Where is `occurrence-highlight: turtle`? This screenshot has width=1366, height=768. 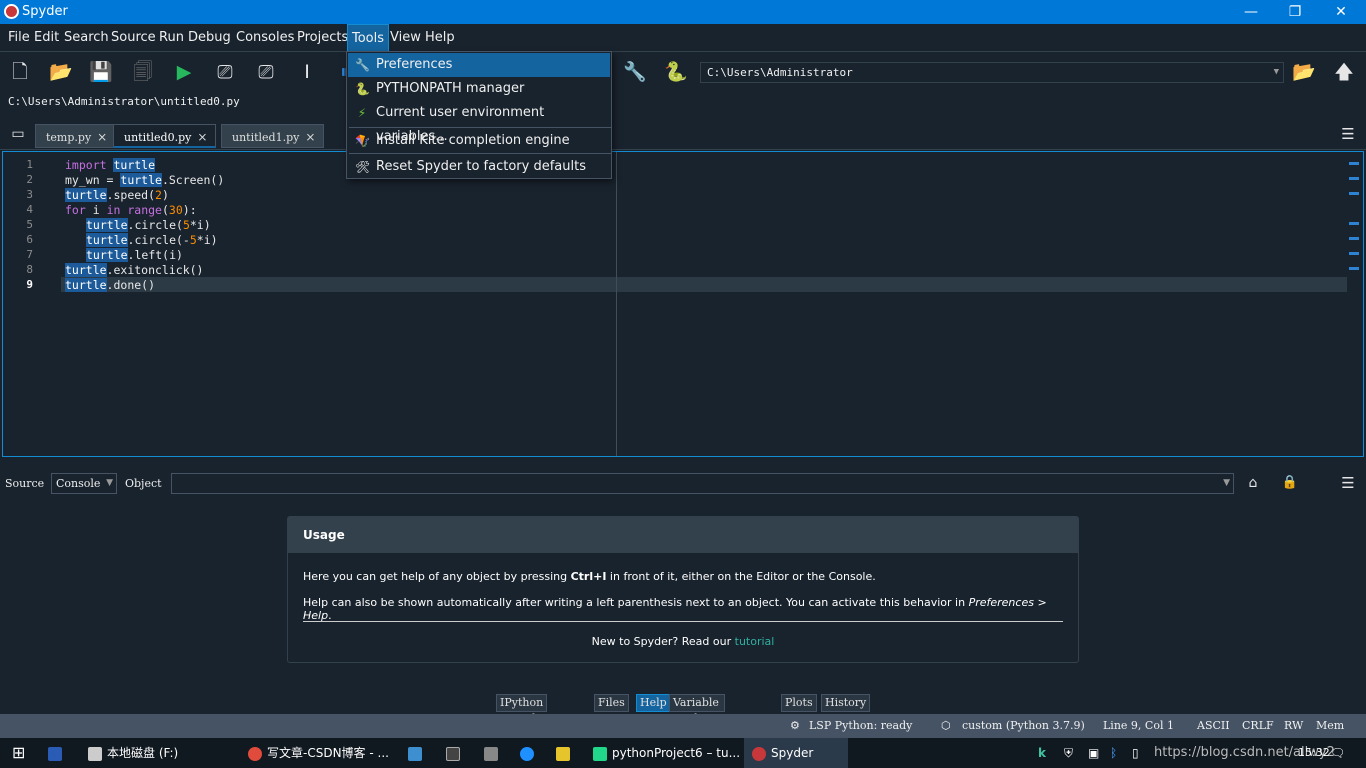 occurrence-highlight: turtle is located at coordinates (141, 180).